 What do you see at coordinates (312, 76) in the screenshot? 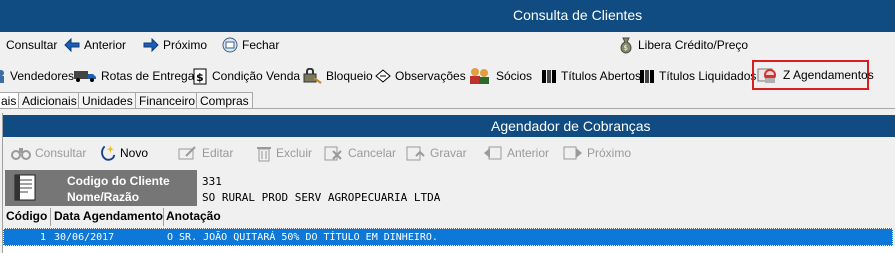
I see `block-icon` at bounding box center [312, 76].